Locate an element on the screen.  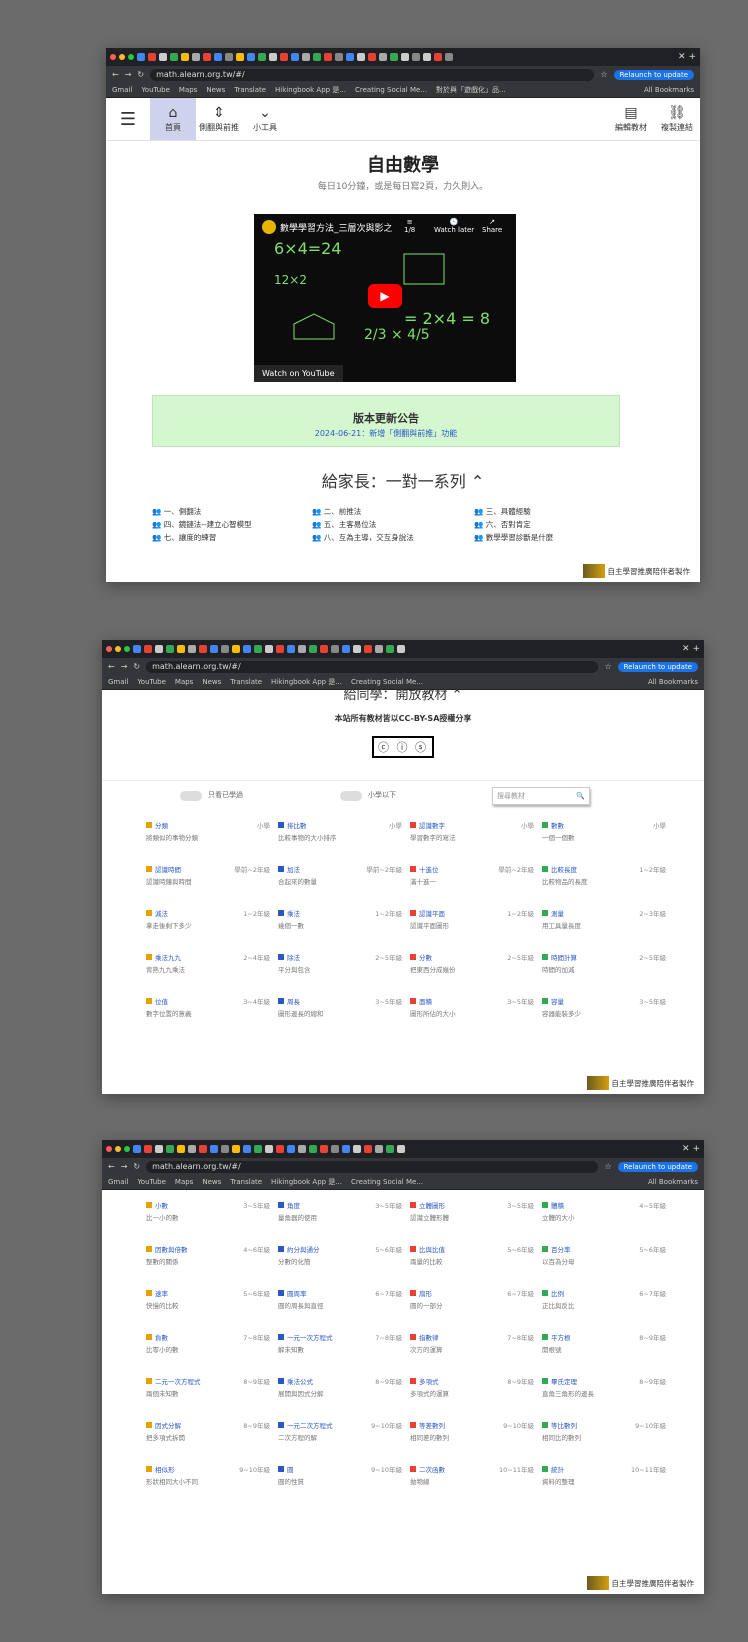
watch-on-youtube-button: Watch on YouTube is located at coordinates (298, 373).